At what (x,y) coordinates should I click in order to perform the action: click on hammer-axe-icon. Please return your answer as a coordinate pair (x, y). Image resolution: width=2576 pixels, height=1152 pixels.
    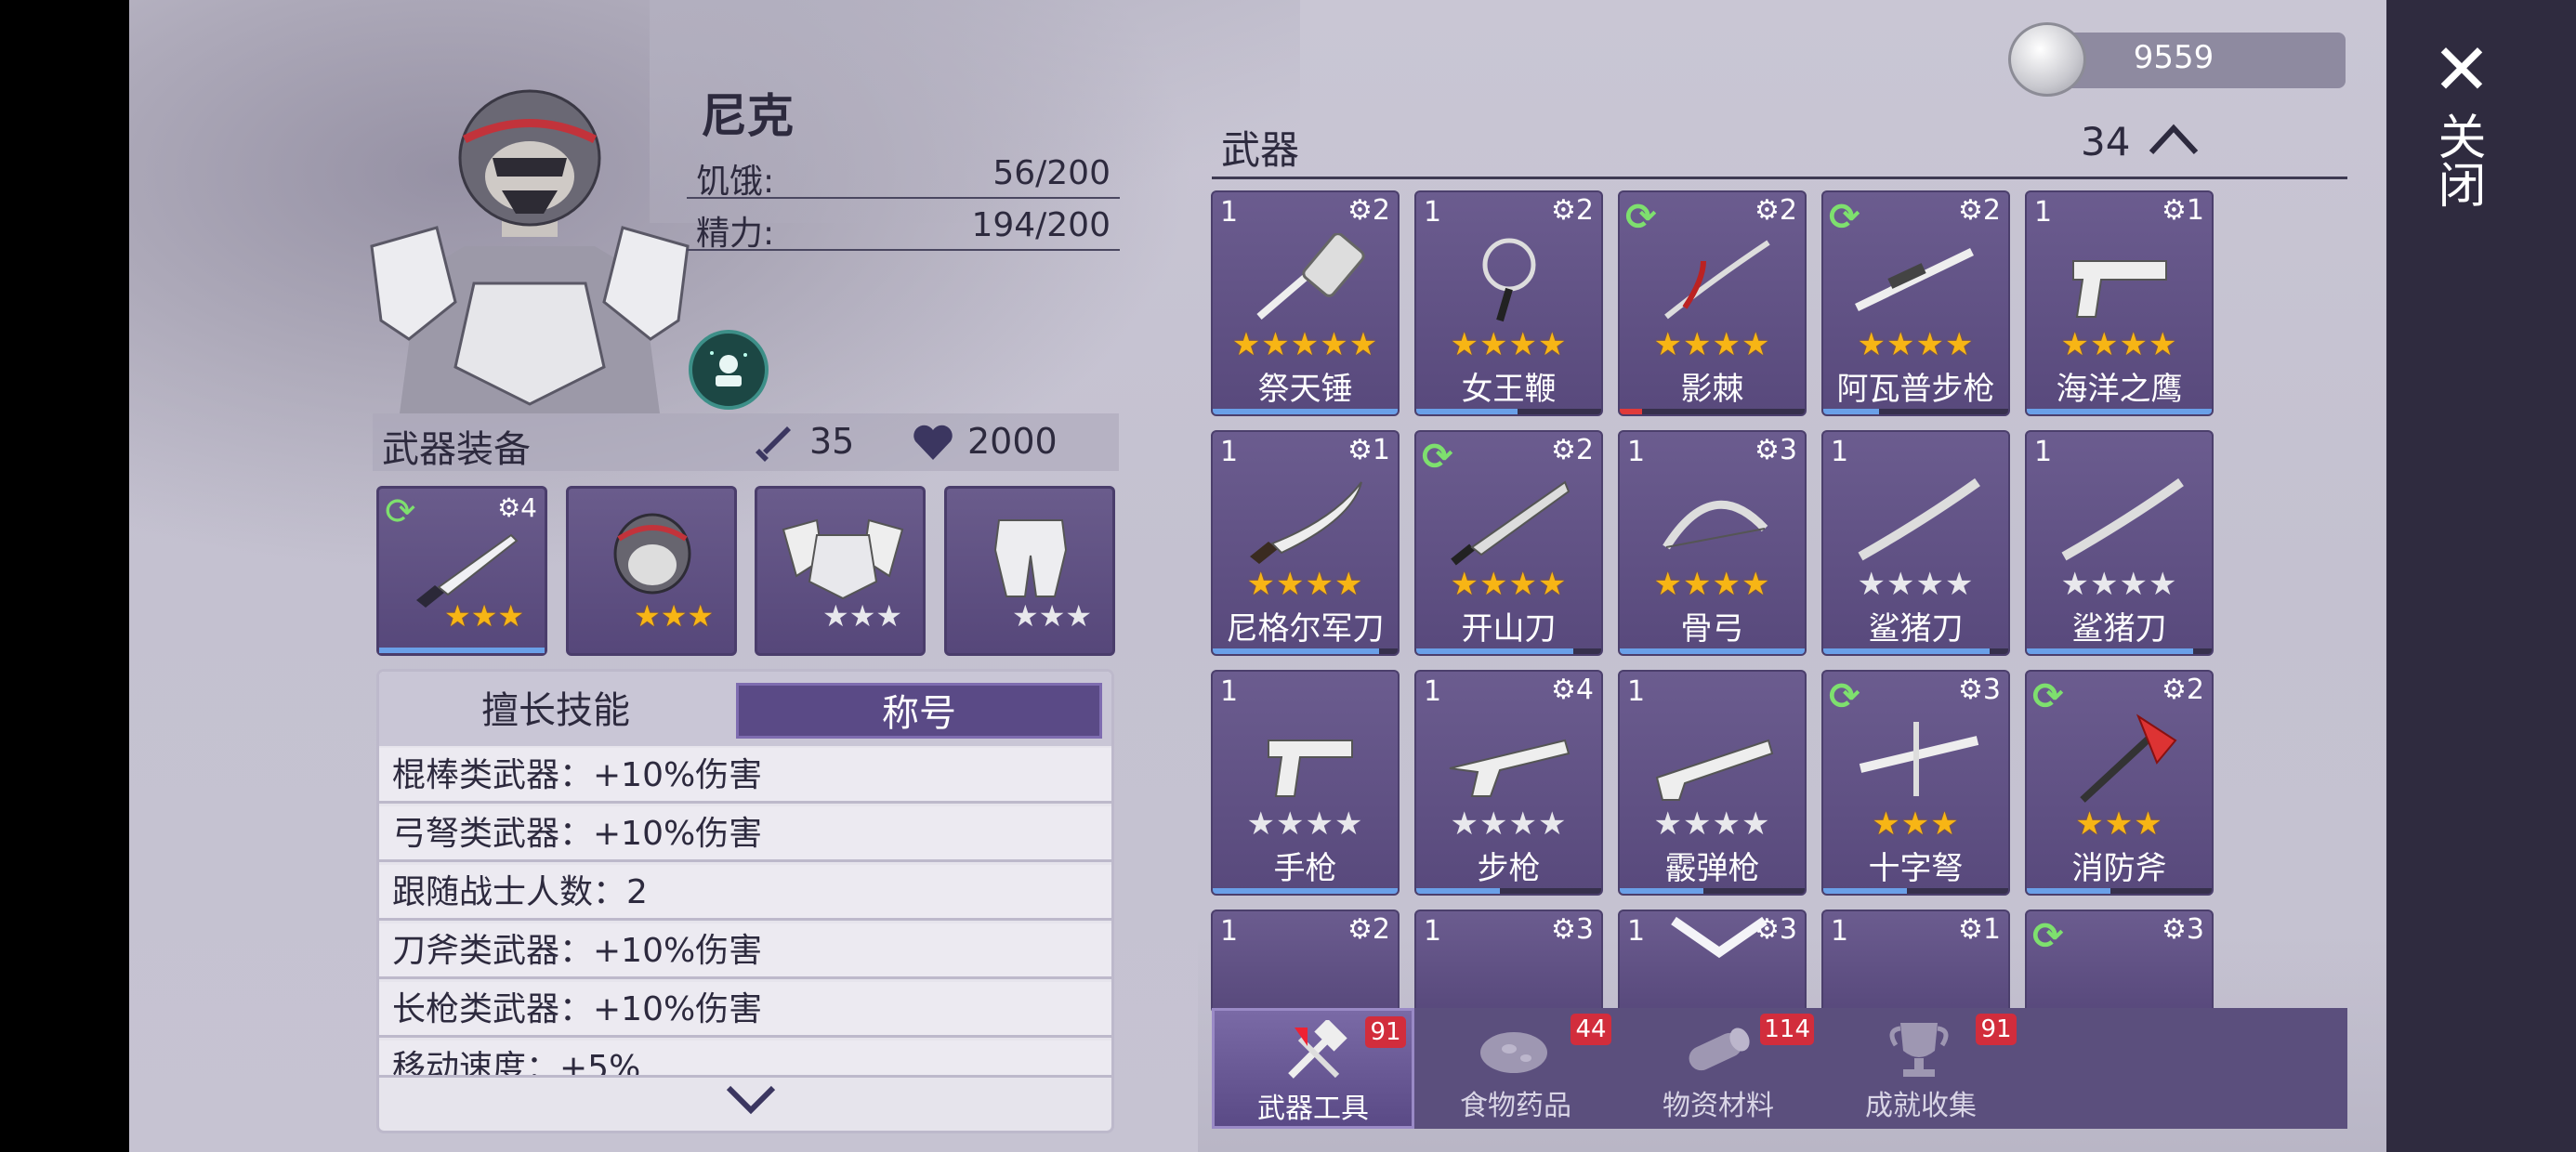
    Looking at the image, I should click on (1317, 1049).